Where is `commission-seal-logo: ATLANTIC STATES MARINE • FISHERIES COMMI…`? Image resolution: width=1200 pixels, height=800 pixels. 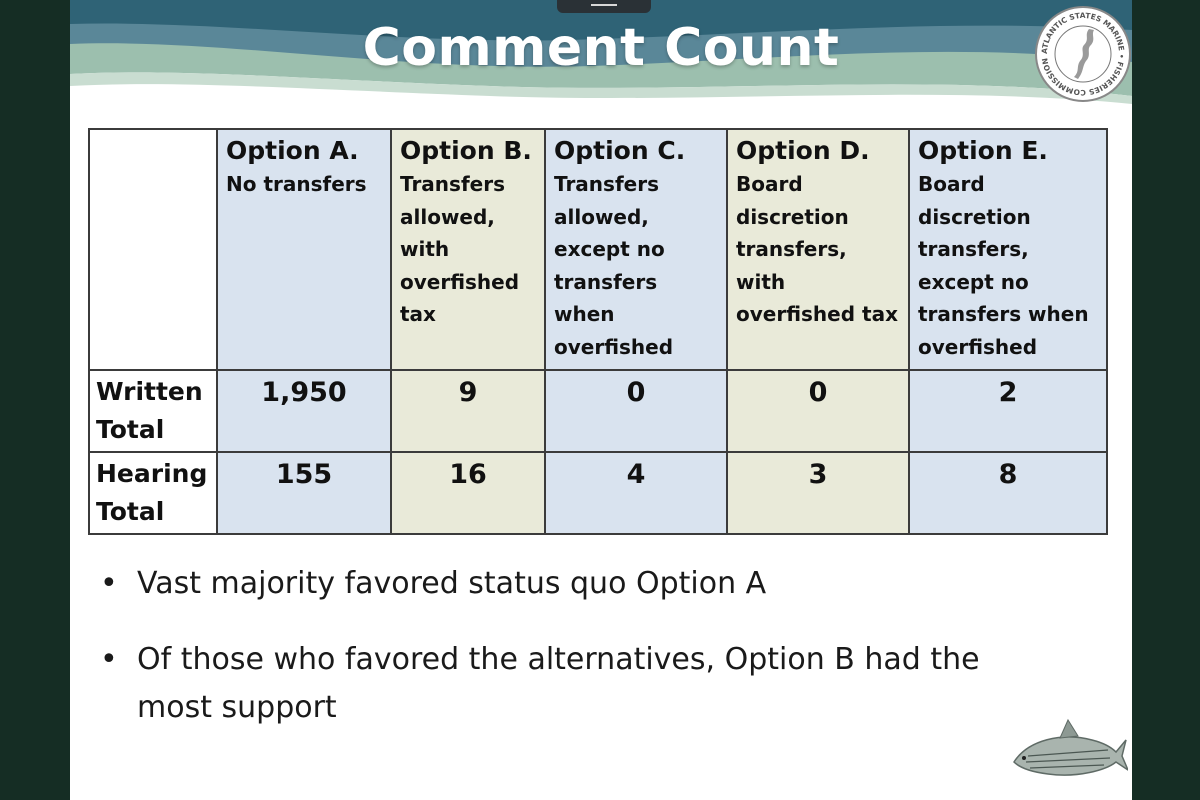
commission-seal-logo: ATLANTIC STATES MARINE • FISHERIES COMMI… is located at coordinates (1082, 53).